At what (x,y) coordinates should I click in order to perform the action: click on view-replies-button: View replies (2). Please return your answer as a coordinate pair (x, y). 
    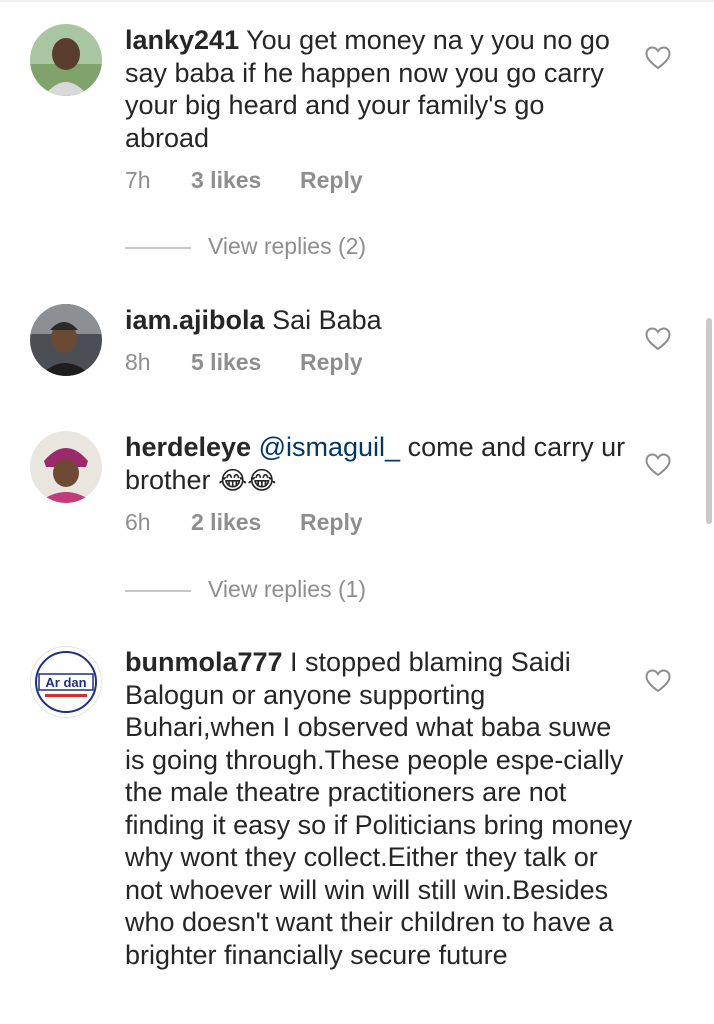
    Looking at the image, I should click on (275, 248).